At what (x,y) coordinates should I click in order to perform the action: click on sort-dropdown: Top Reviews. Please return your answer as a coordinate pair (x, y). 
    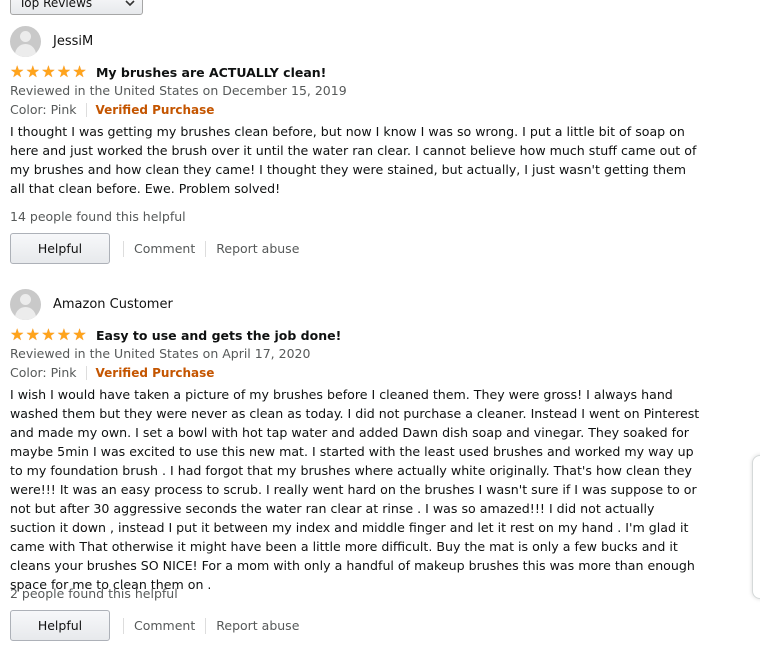
    Looking at the image, I should click on (76, 7).